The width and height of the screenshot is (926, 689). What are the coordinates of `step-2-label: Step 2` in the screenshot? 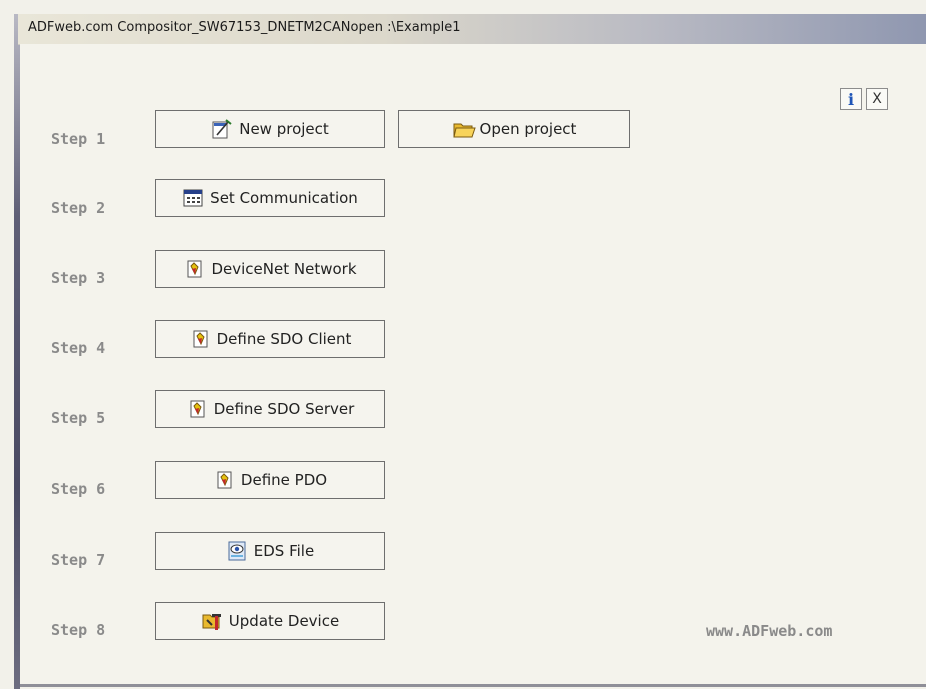 It's located at (78, 208).